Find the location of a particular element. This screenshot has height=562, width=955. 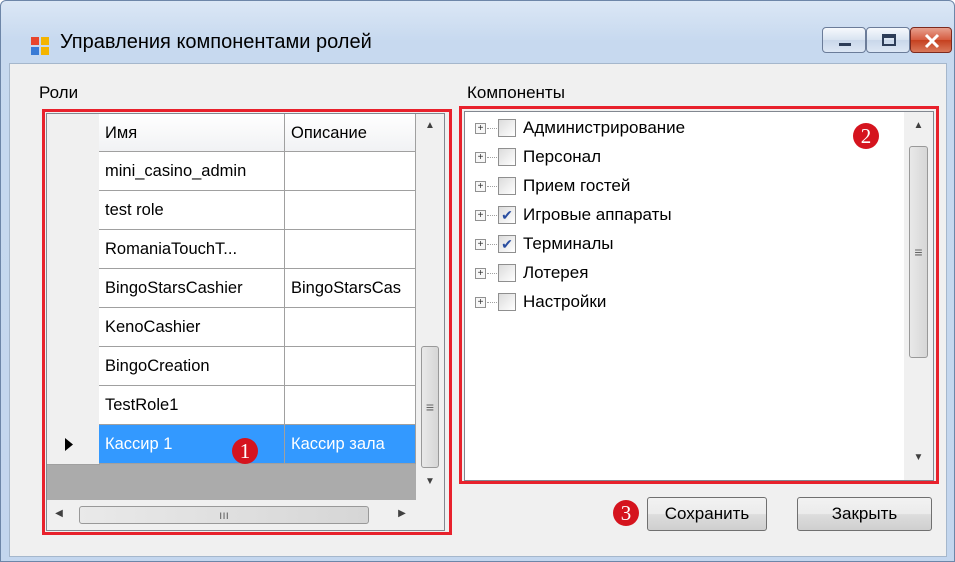

close-window-button is located at coordinates (931, 40).